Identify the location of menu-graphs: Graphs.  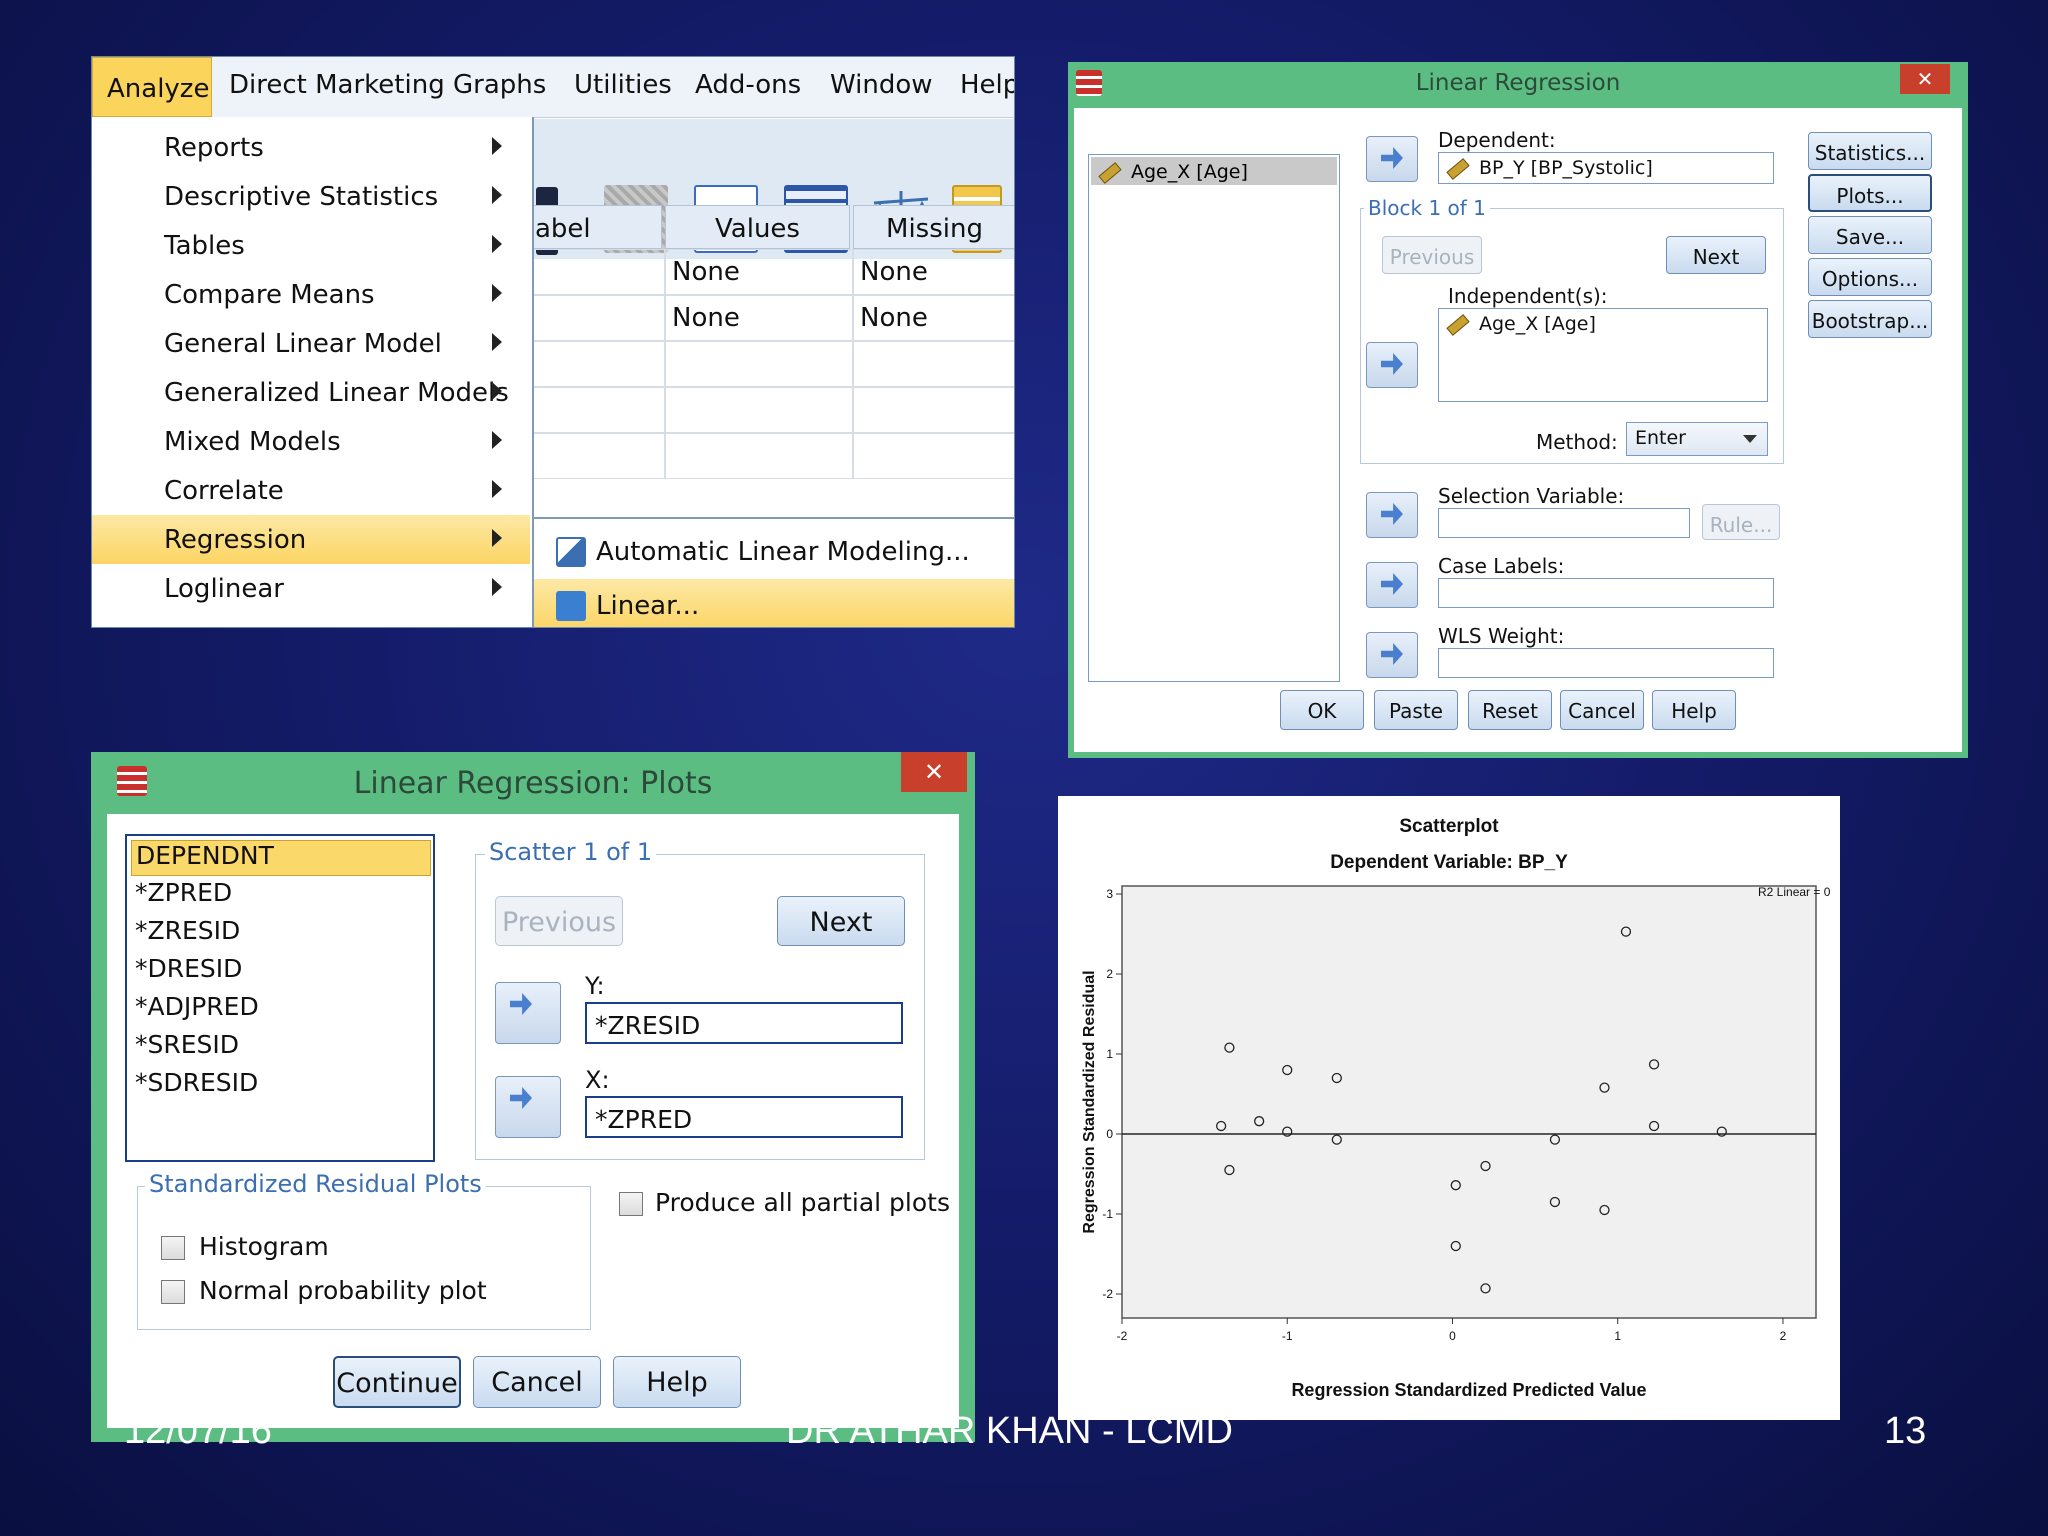
(499, 85).